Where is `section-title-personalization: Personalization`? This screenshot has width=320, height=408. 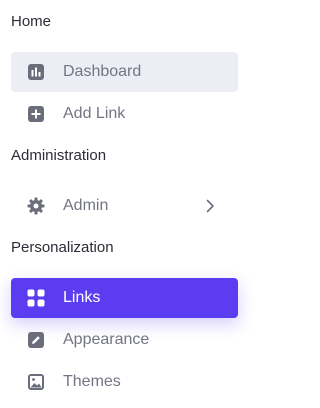 section-title-personalization: Personalization is located at coordinates (62, 247).